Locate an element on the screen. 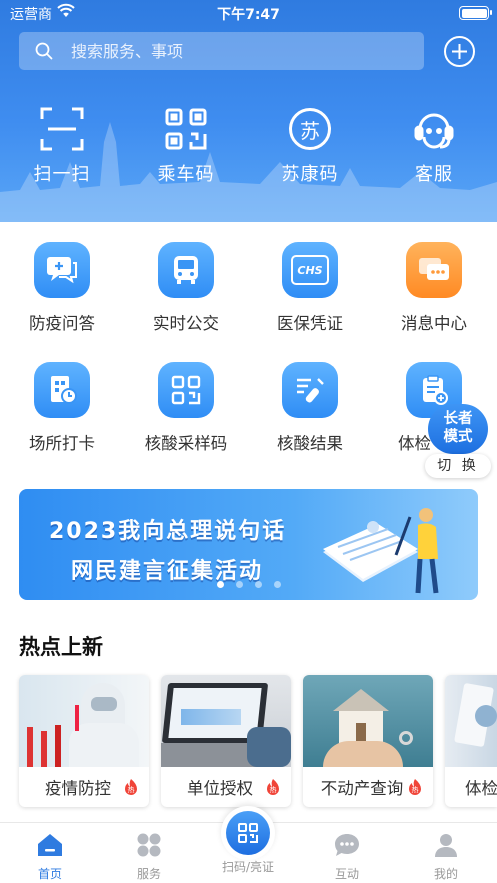 The height and width of the screenshot is (883, 497). quick-action-scan: 扫一扫 is located at coordinates (62, 144).